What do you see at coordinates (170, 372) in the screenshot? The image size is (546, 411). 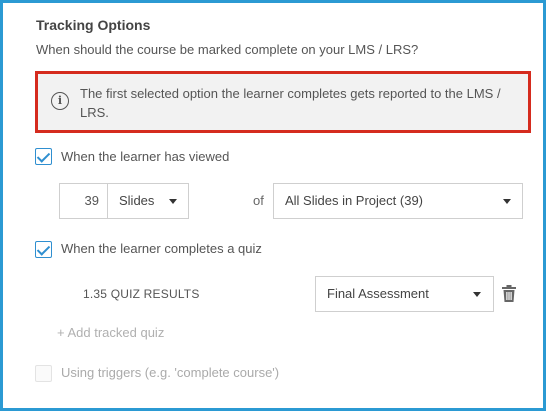 I see `triggers-label: Using triggers (e.g. 'complete course')` at bounding box center [170, 372].